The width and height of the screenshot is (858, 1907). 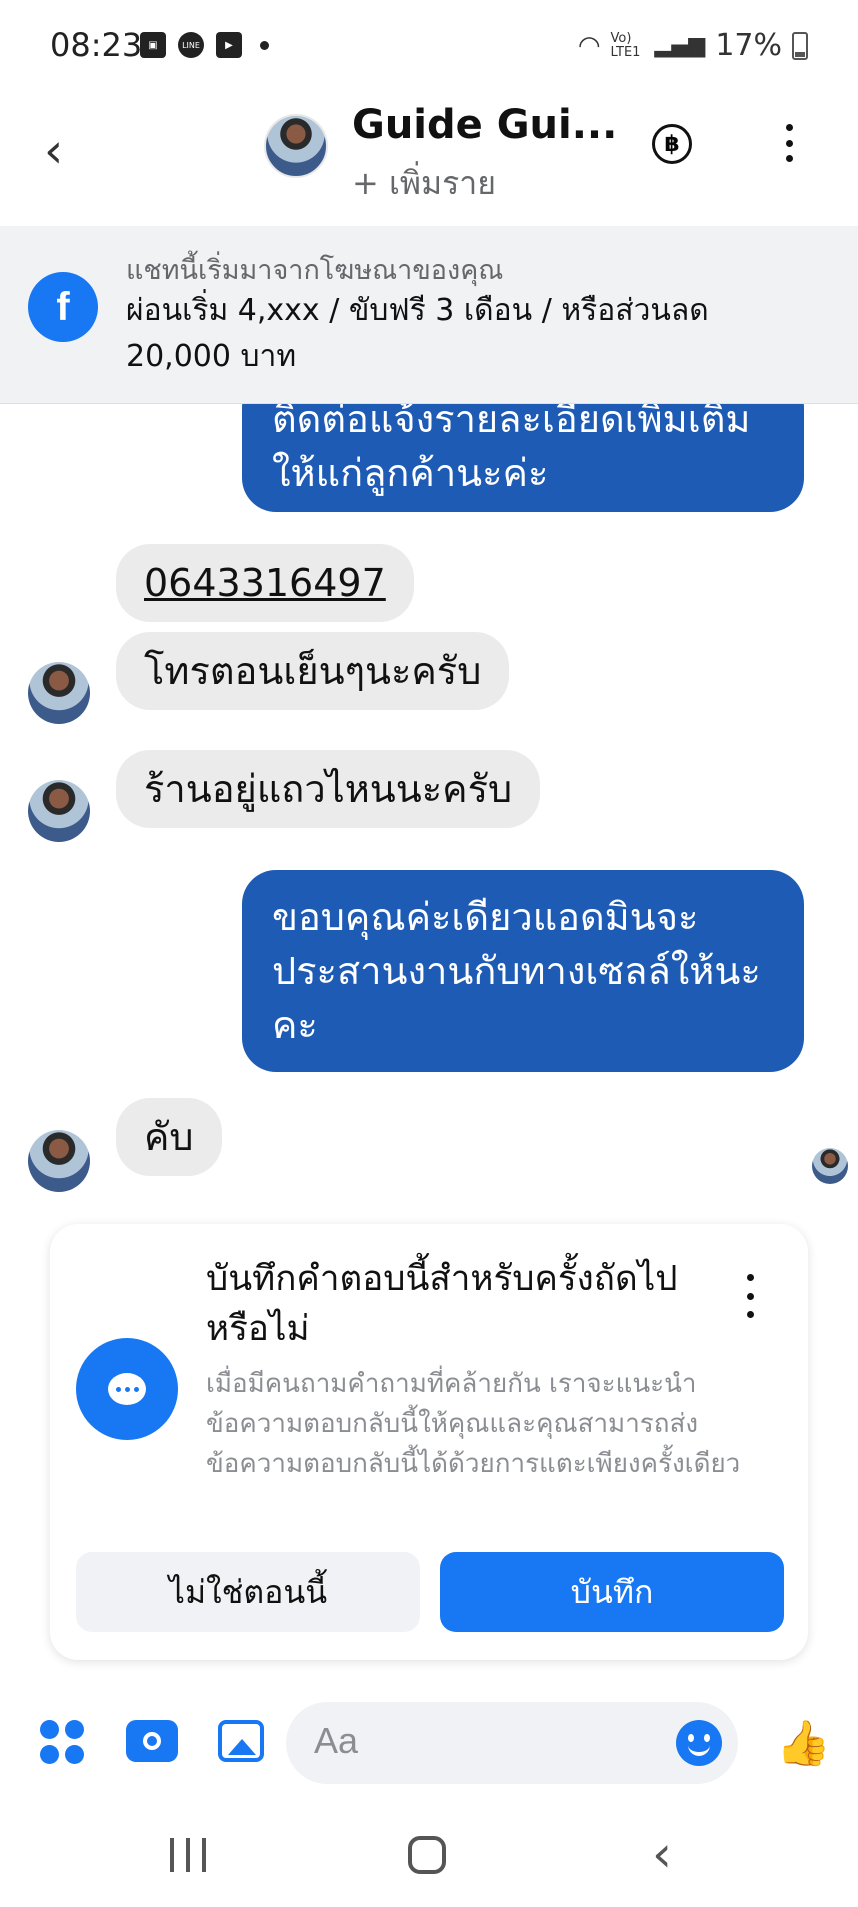 I want to click on battery-icon, so click(x=800, y=45).